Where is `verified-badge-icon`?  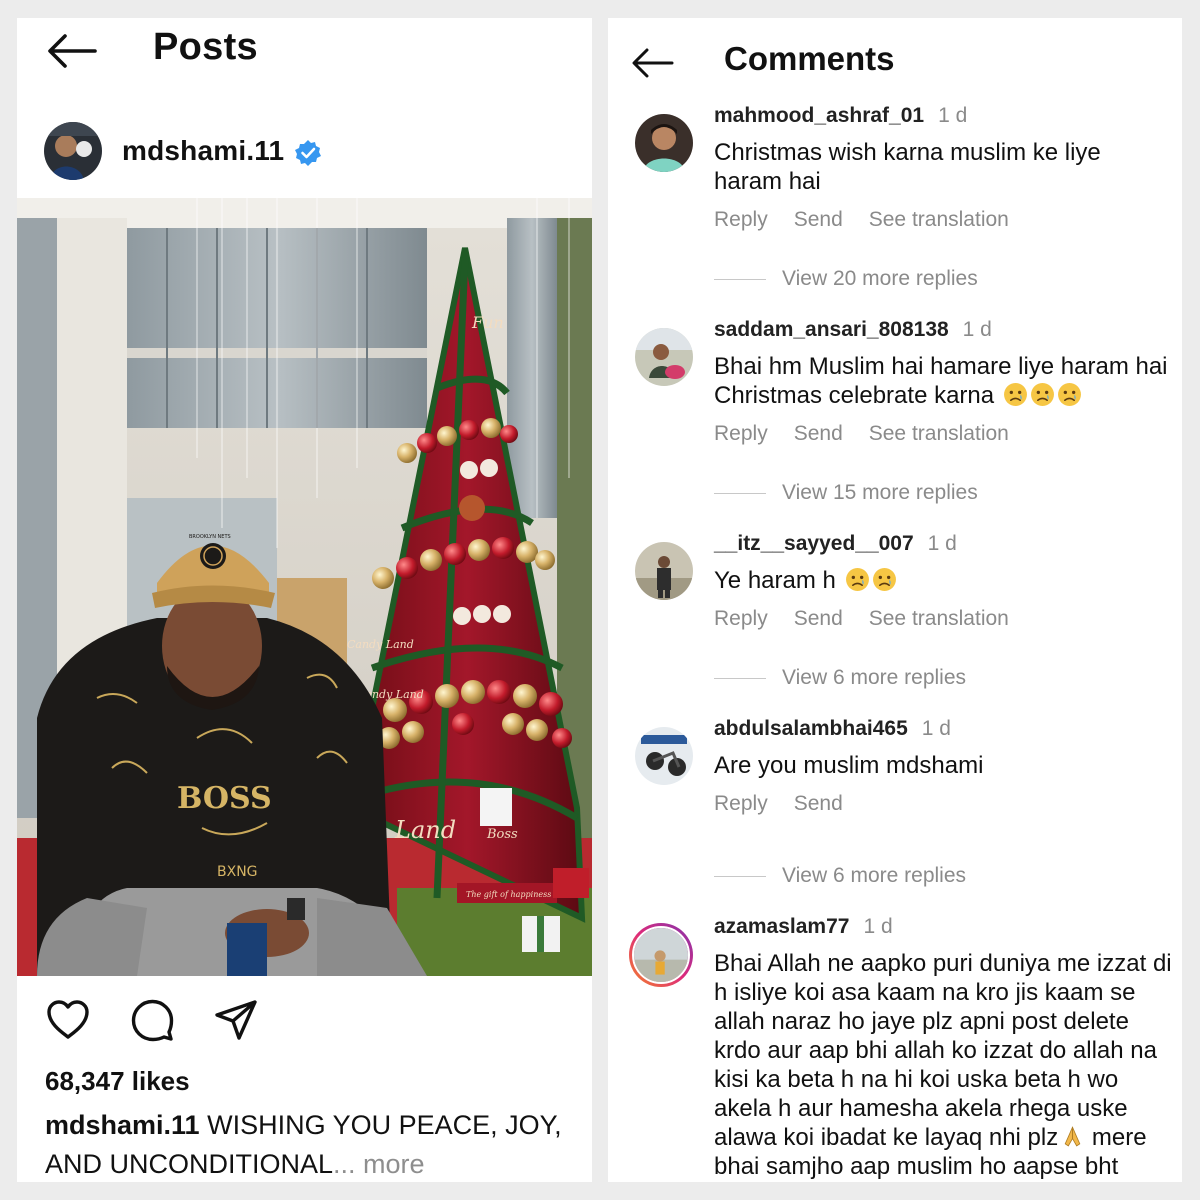
verified-badge-icon is located at coordinates (308, 153).